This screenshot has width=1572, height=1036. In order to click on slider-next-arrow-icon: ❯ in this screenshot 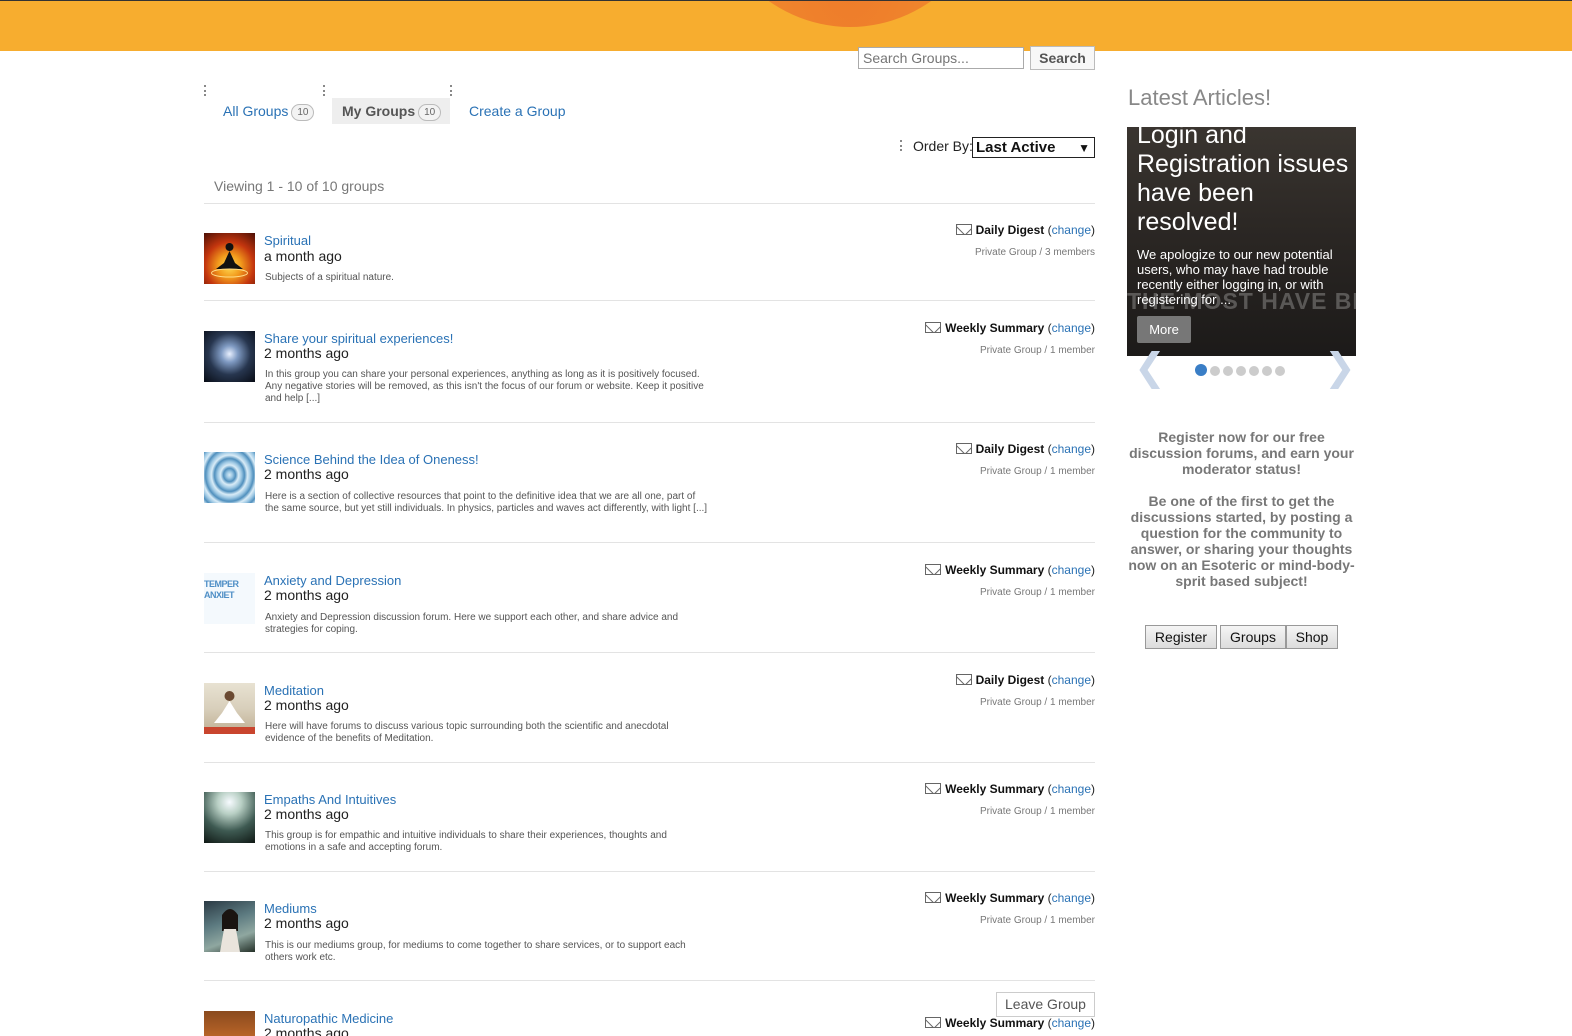, I will do `click(1340, 368)`.